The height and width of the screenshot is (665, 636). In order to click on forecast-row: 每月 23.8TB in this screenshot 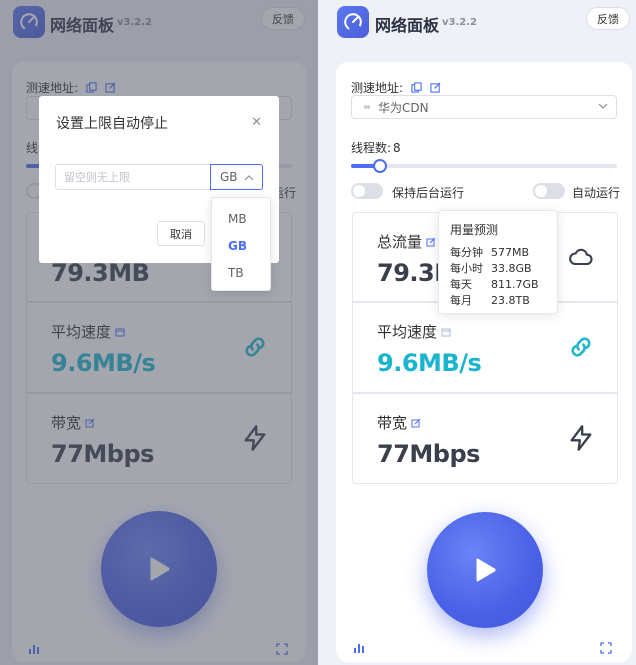, I will do `click(490, 300)`.